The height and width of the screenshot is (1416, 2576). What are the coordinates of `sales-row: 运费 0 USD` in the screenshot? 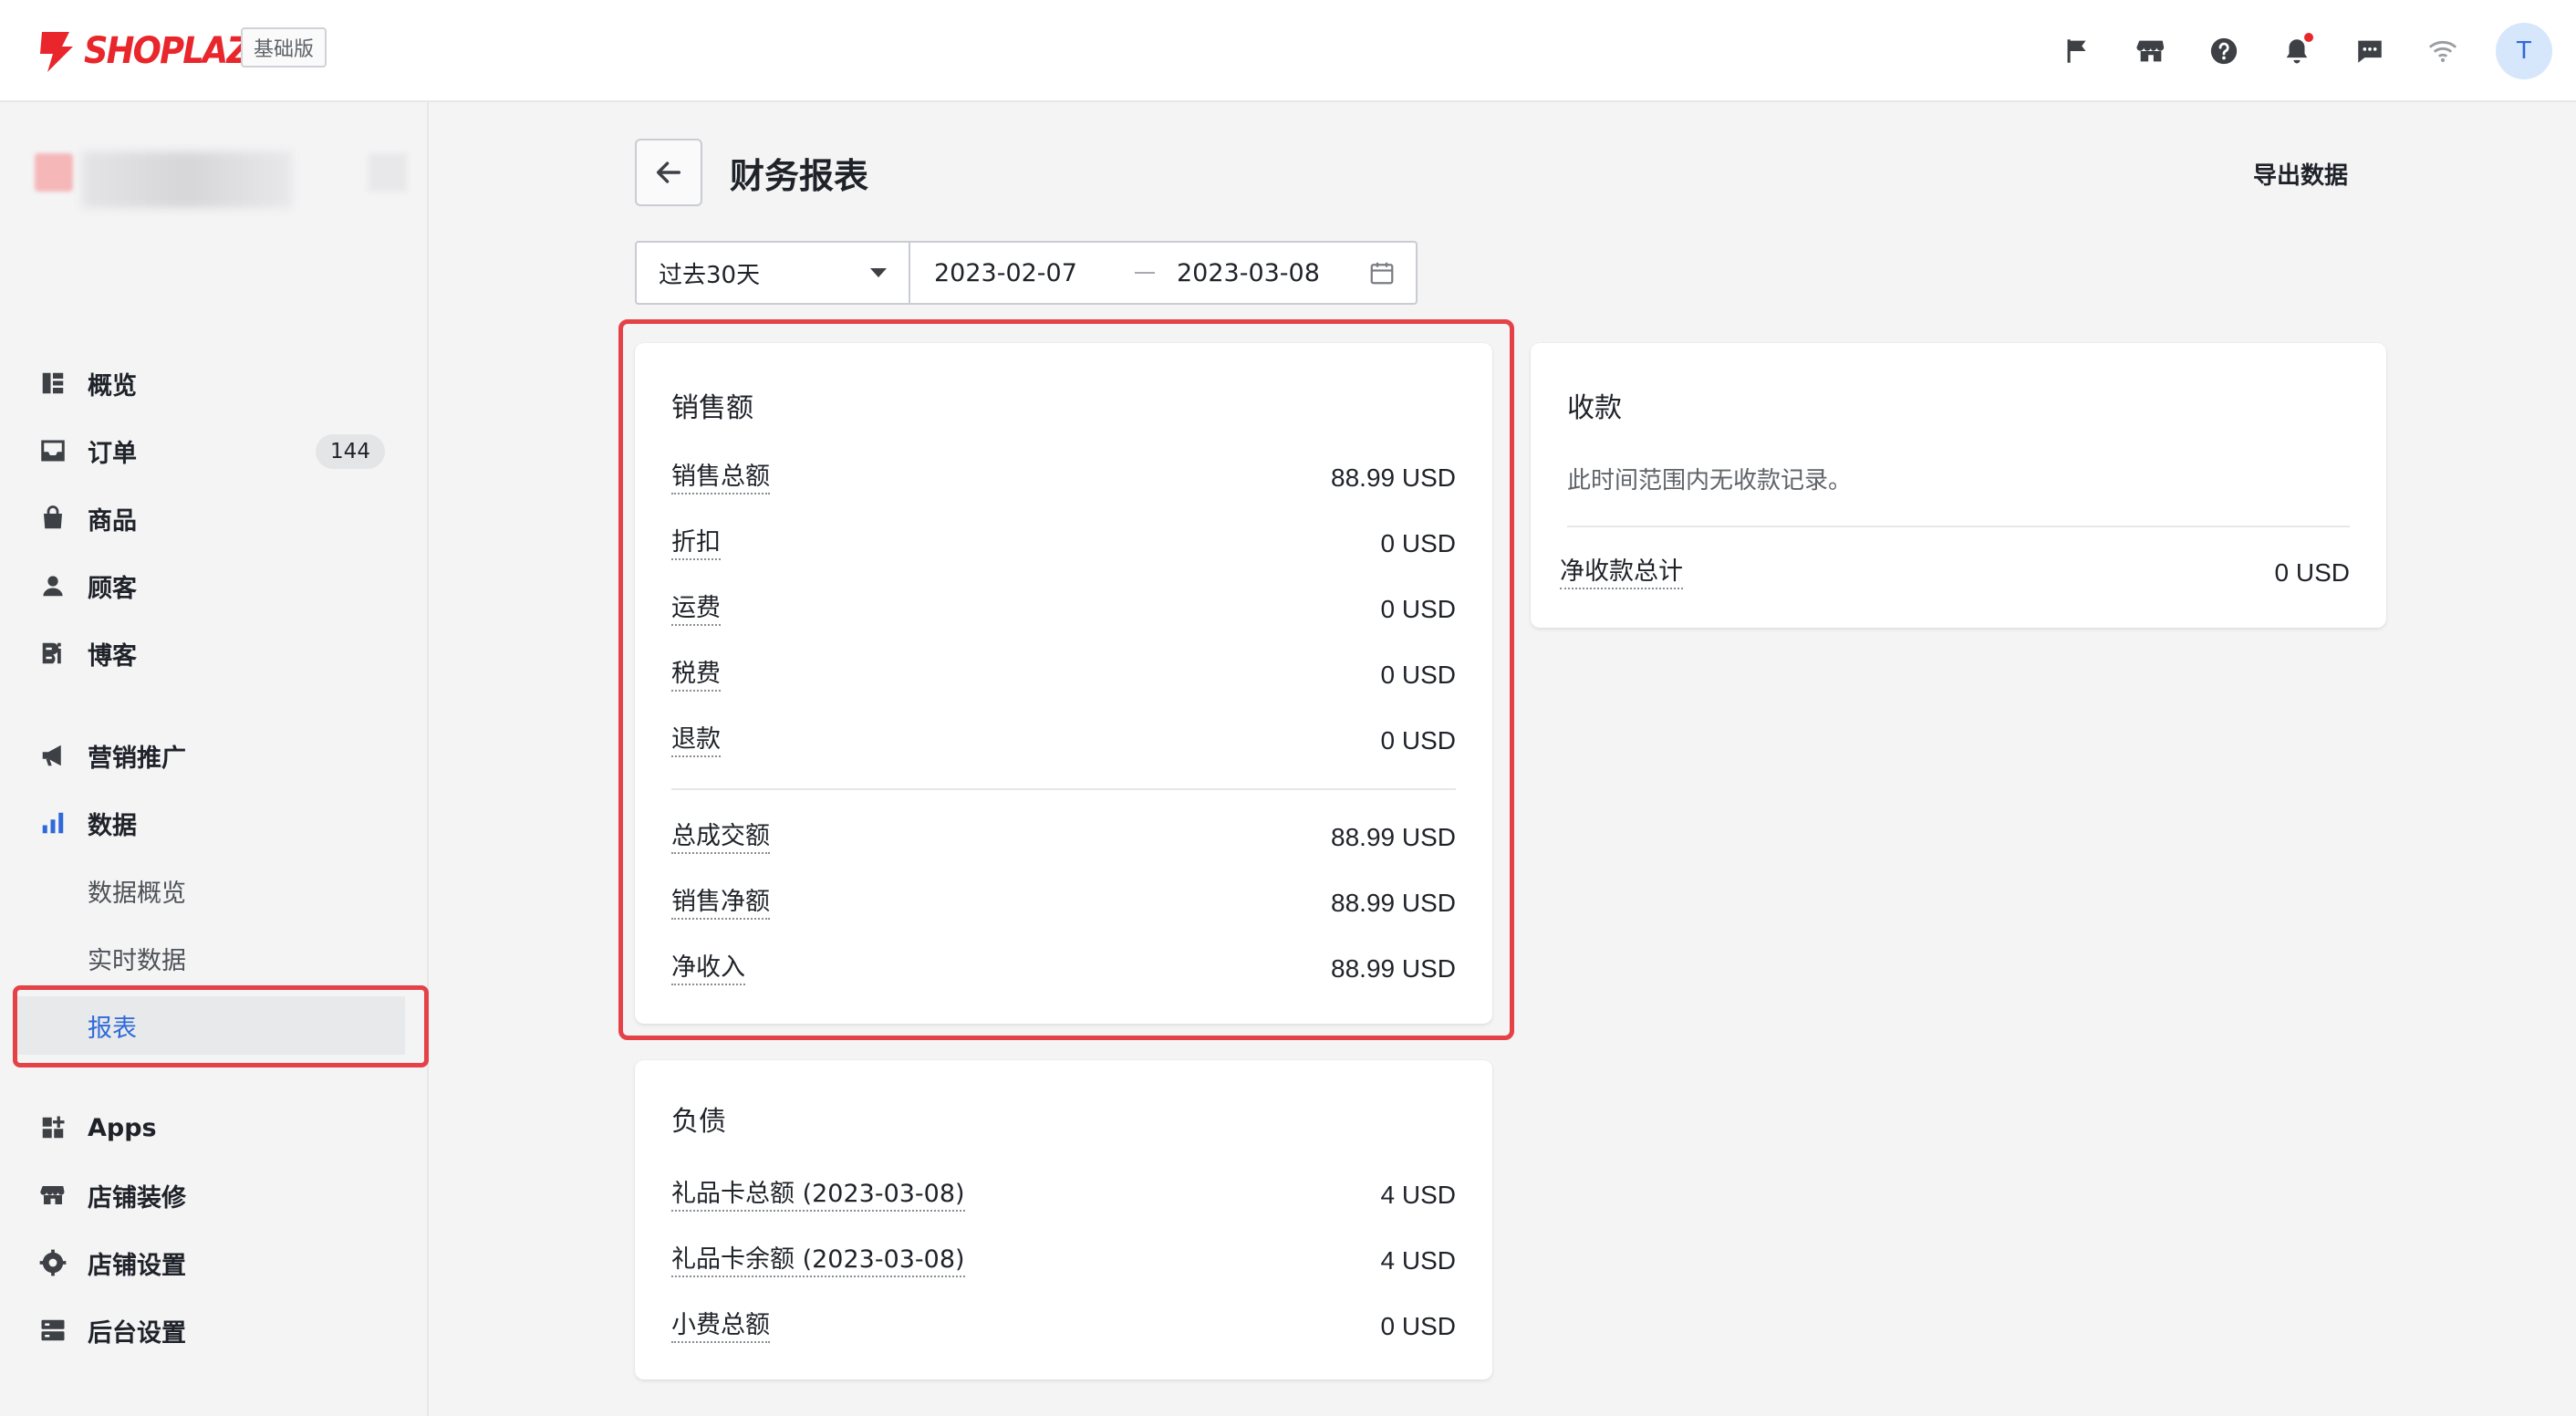 It's located at (1063, 609).